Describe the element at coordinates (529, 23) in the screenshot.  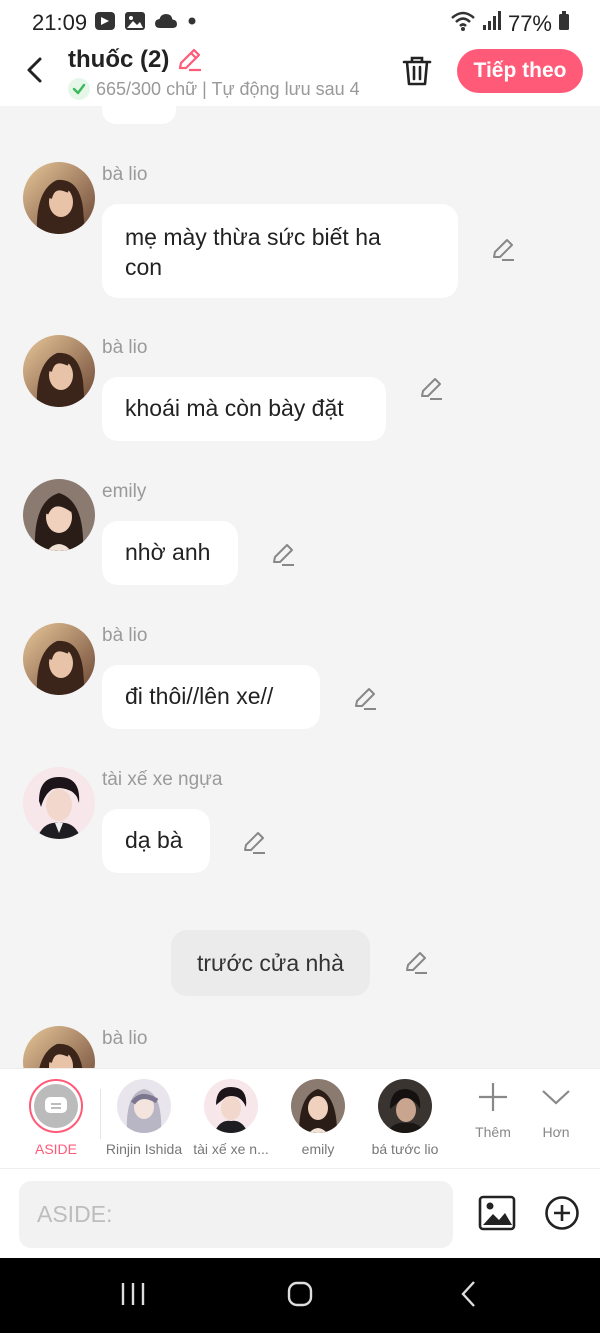
I see `battery-level: 77%` at that location.